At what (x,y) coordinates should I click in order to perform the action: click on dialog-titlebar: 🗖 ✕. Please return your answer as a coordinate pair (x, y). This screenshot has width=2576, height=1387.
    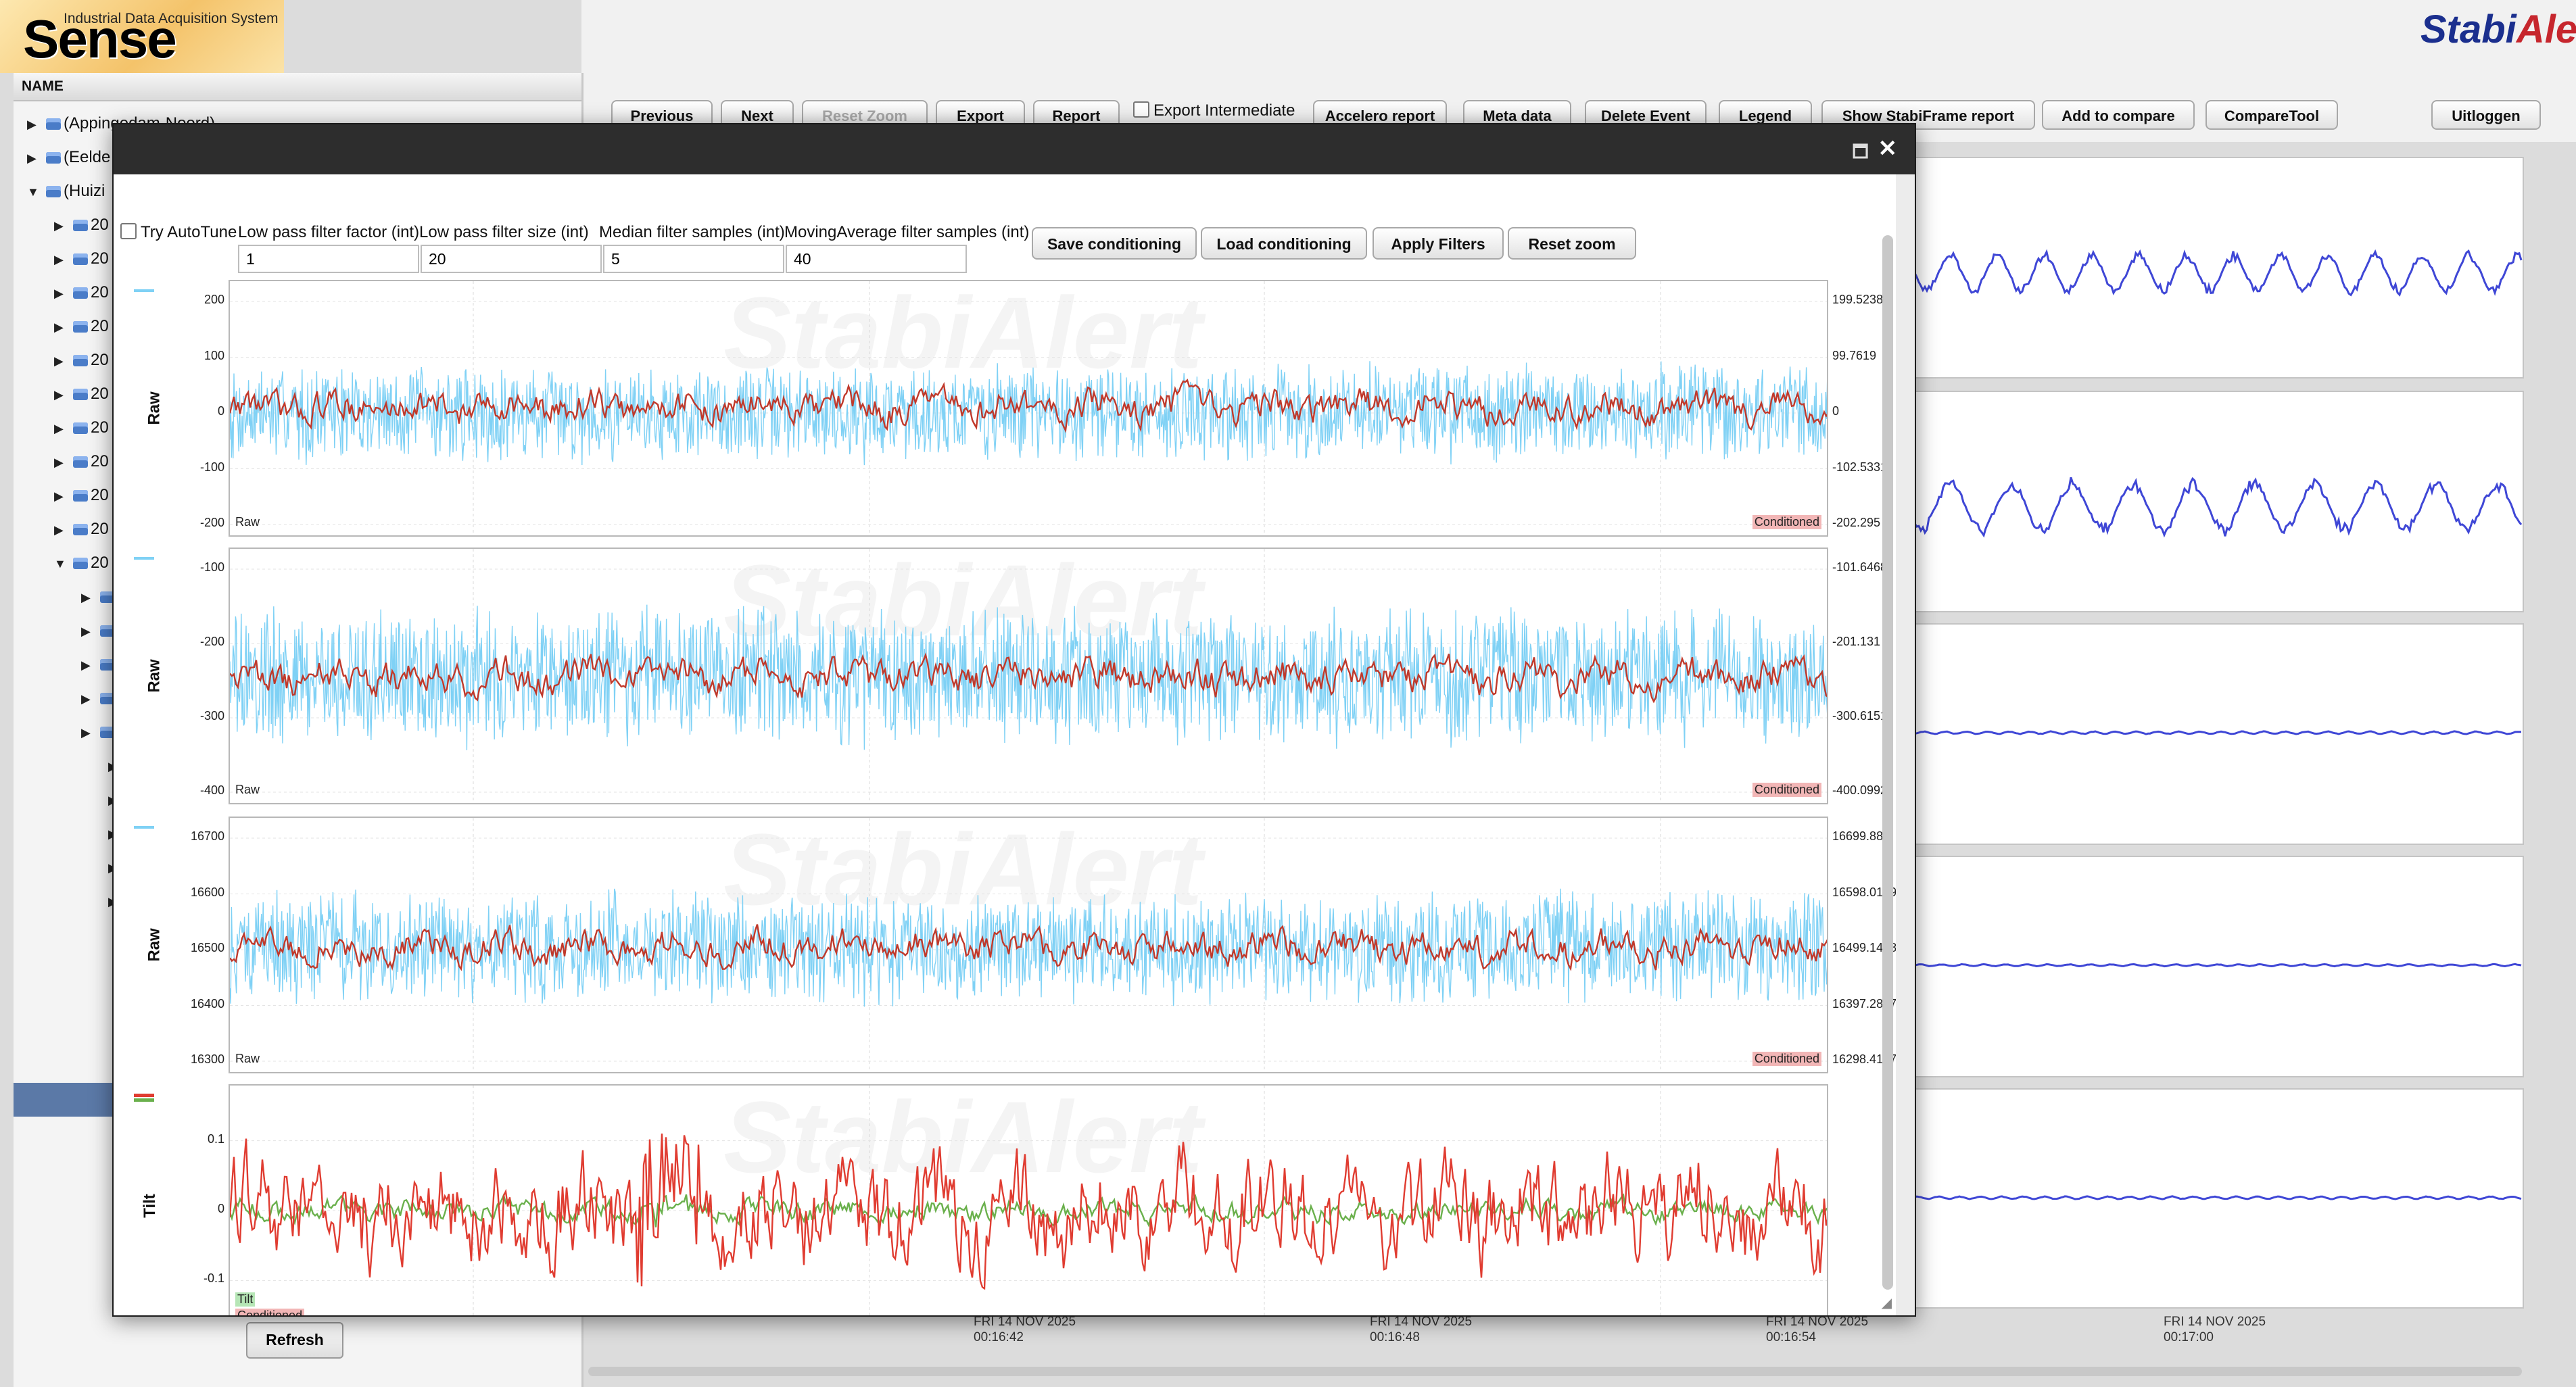
    Looking at the image, I should click on (1014, 149).